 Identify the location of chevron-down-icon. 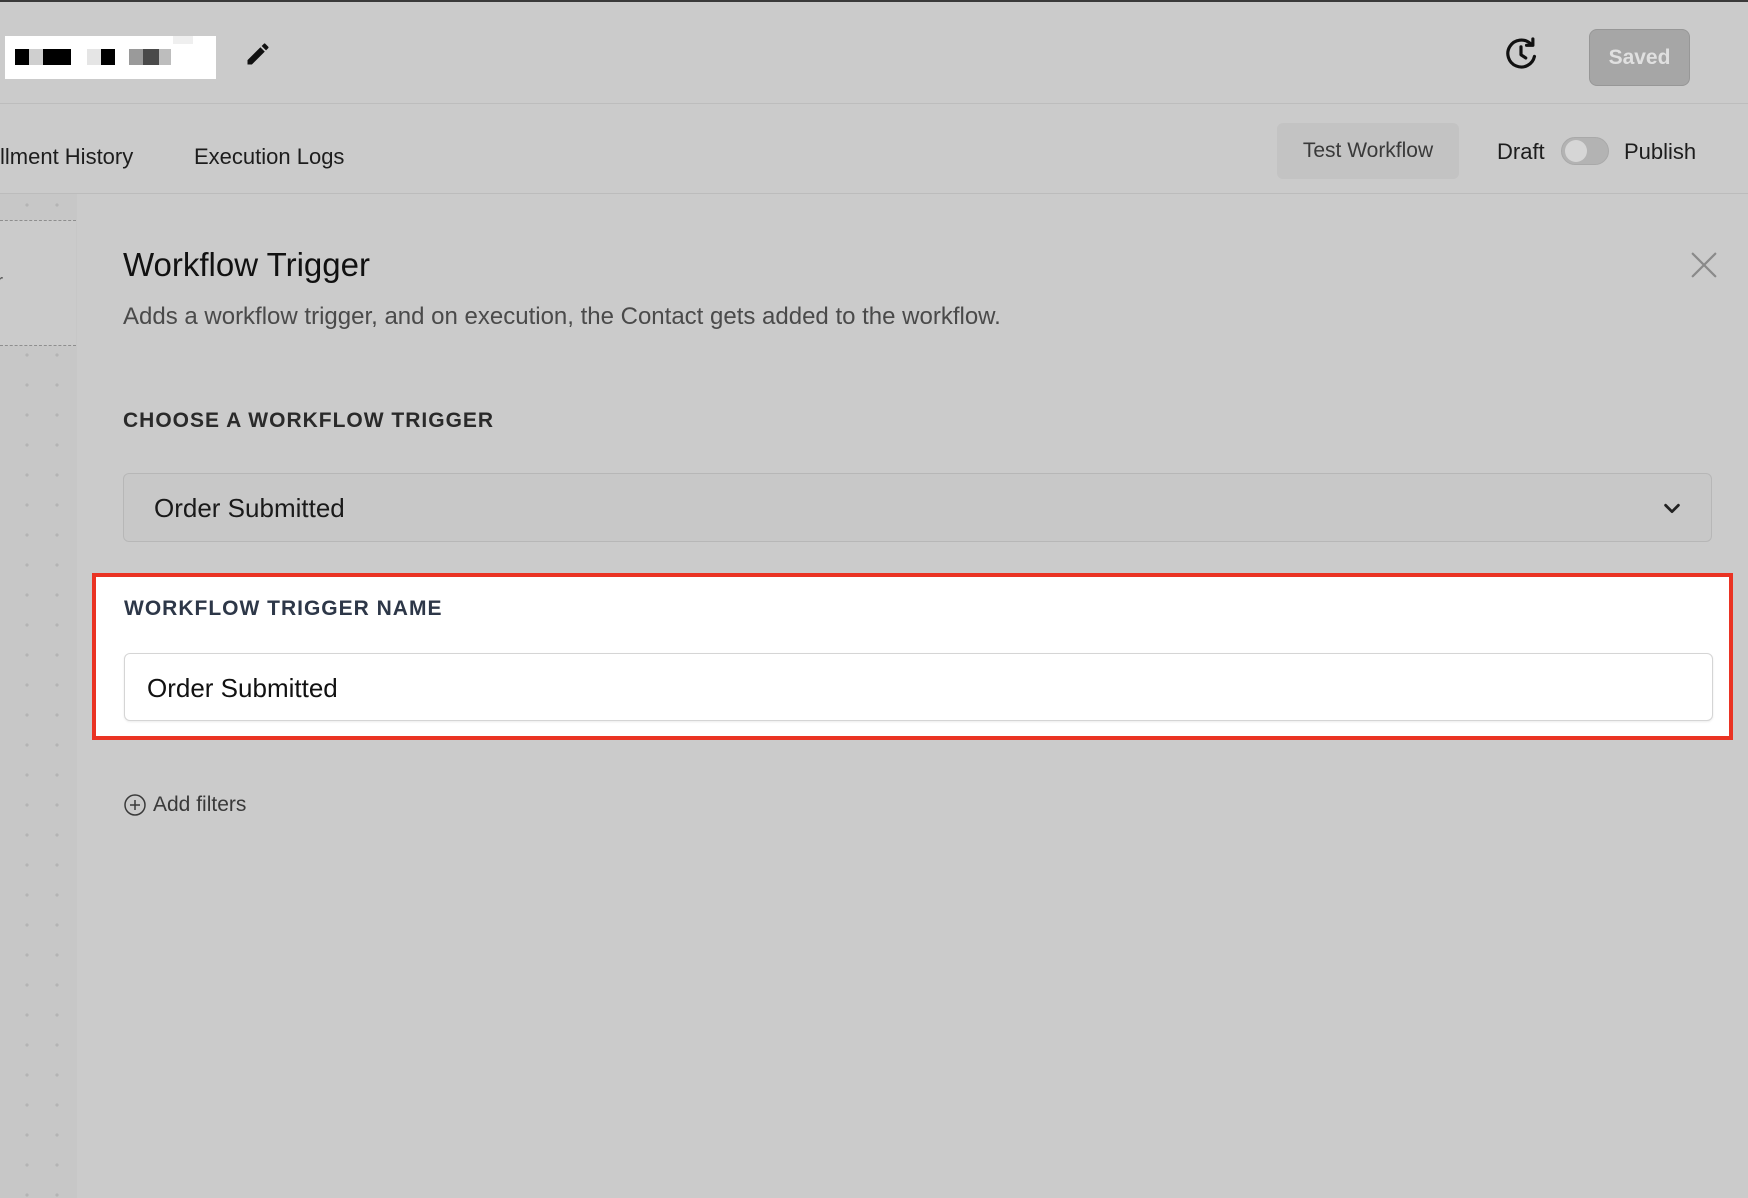
(1672, 508).